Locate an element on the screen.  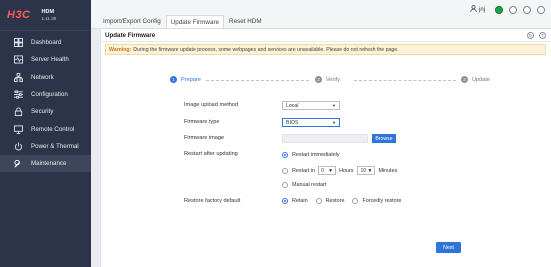
power-icon is located at coordinates (18, 146).